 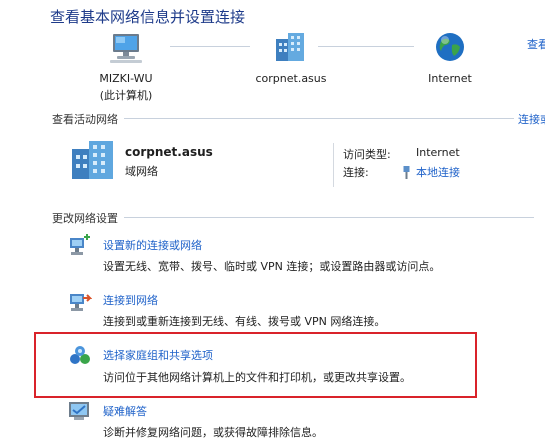 What do you see at coordinates (438, 152) in the screenshot?
I see `access-type-value: Internet` at bounding box center [438, 152].